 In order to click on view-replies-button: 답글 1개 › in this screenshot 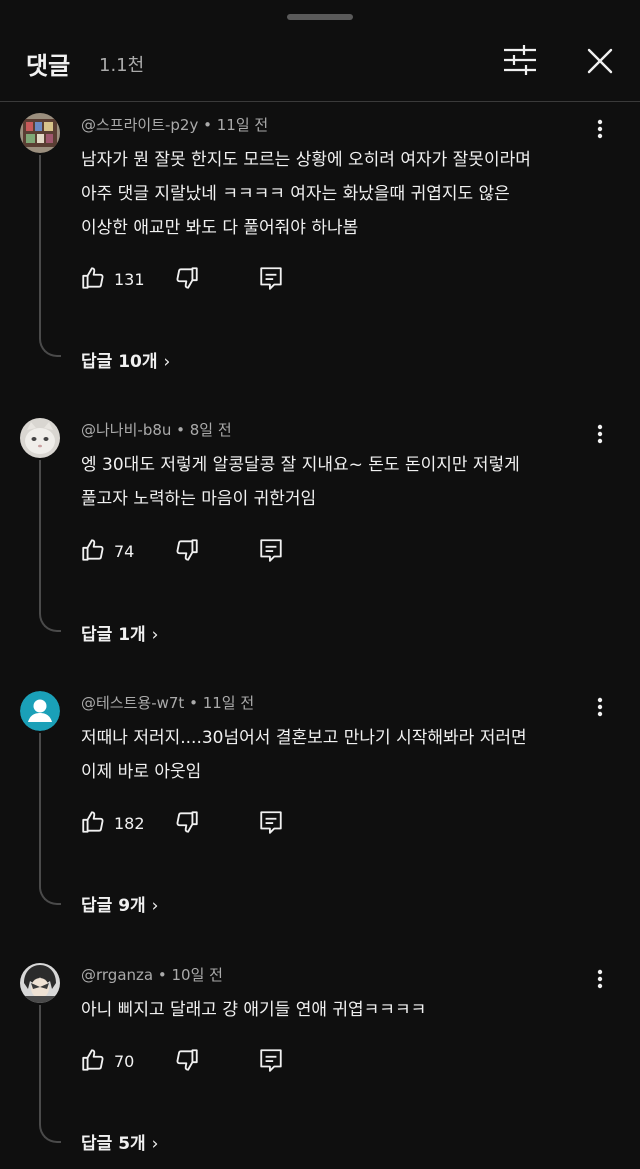, I will do `click(119, 632)`.